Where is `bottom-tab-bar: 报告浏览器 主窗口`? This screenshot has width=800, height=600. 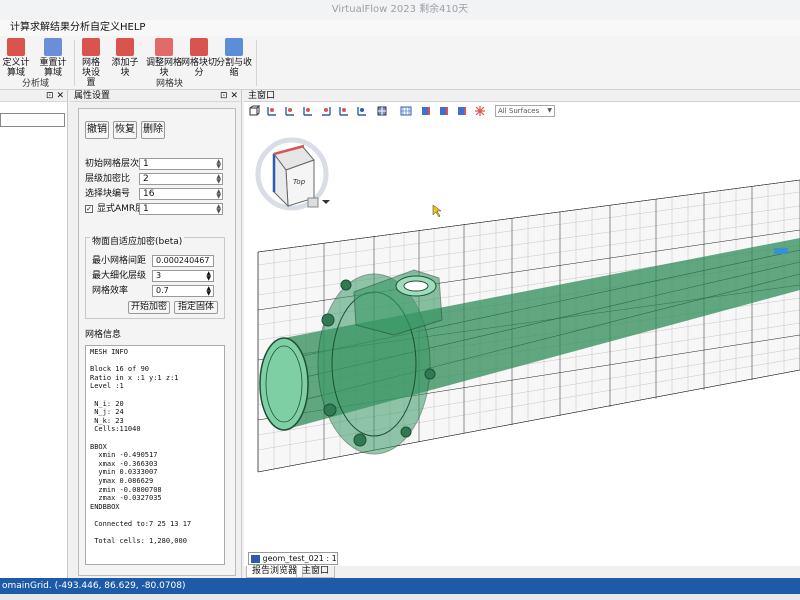 bottom-tab-bar: 报告浏览器 主窗口 is located at coordinates (522, 572).